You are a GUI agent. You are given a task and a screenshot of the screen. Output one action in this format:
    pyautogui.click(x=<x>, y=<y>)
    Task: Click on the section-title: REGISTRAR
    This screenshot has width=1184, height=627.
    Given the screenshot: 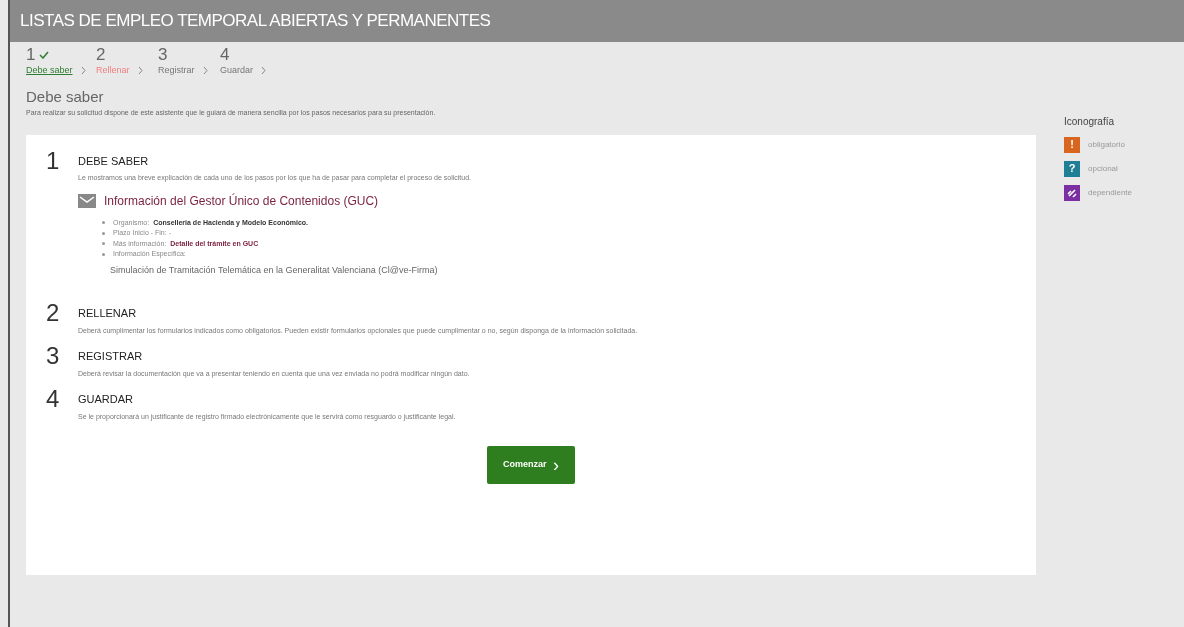 What is the action you would take?
    pyautogui.click(x=111, y=357)
    